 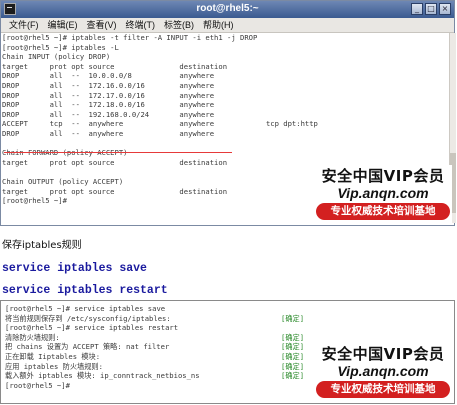 I want to click on terminal-line: DROP all -- 172.18.0.0/16 anywhere, so click(x=108, y=105).